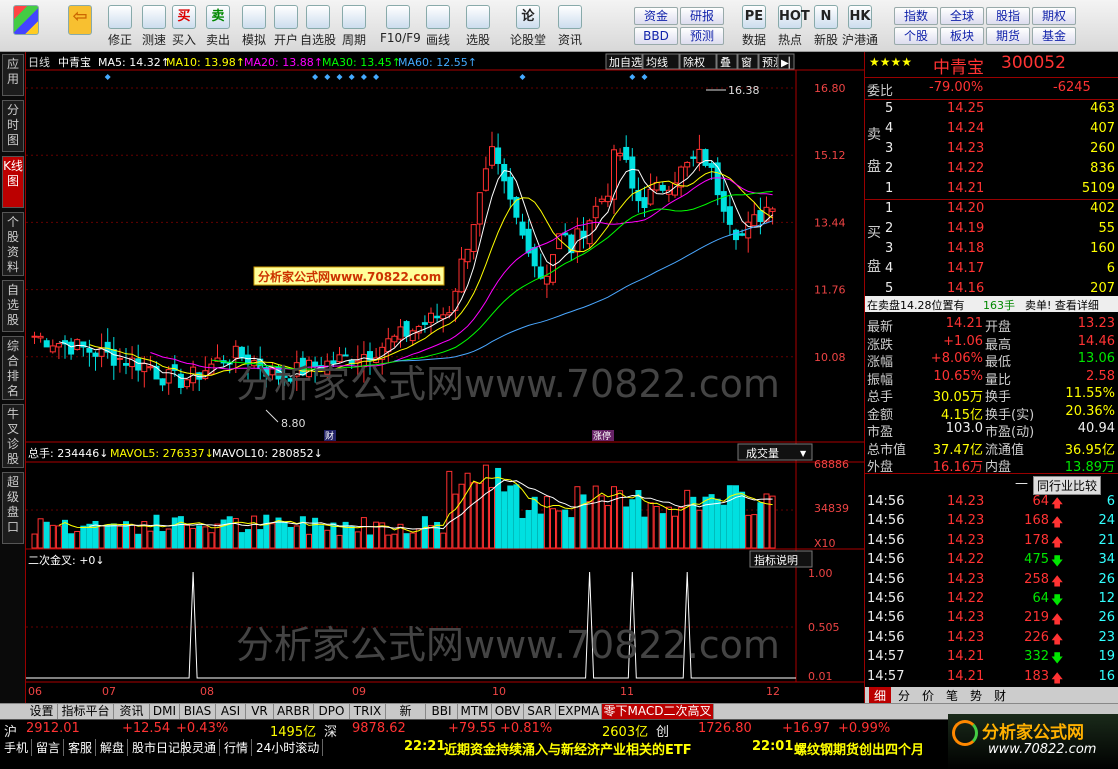 The width and height of the screenshot is (1118, 769). What do you see at coordinates (886, 637) in the screenshot?
I see `tick-time: 14:56` at bounding box center [886, 637].